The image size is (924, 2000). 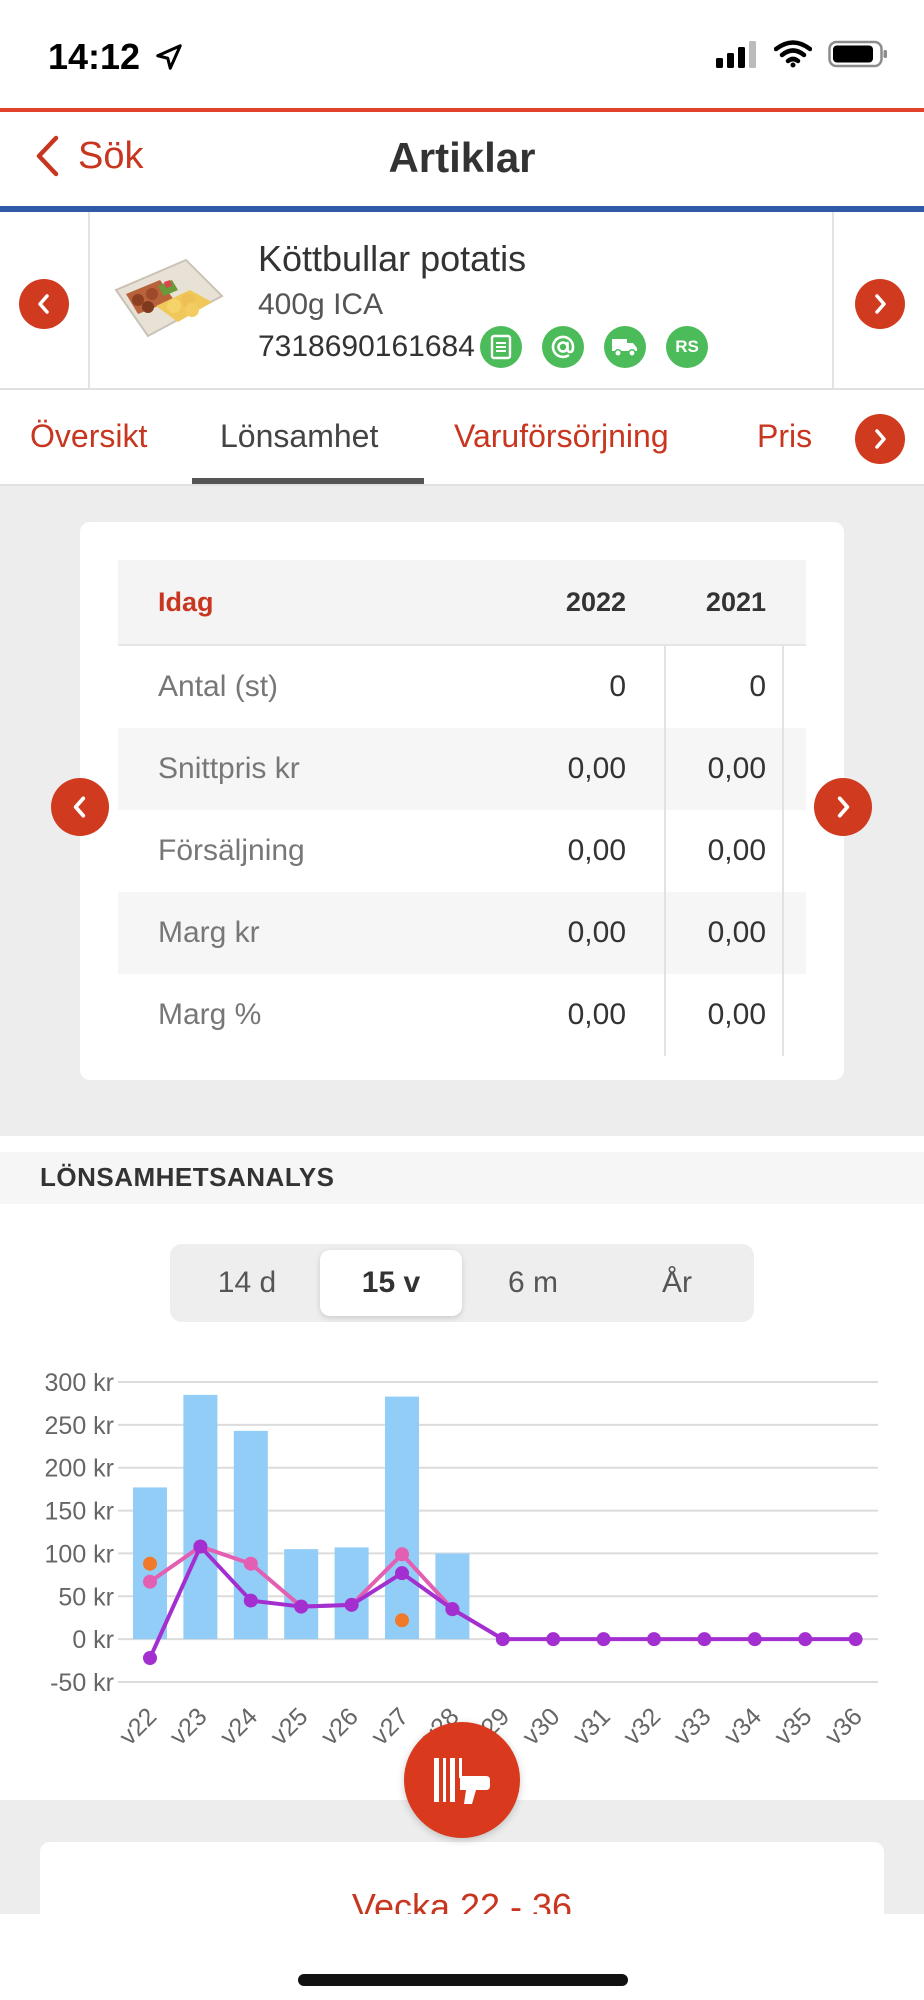 I want to click on y-tick-label: 100 kr, so click(x=79, y=1554).